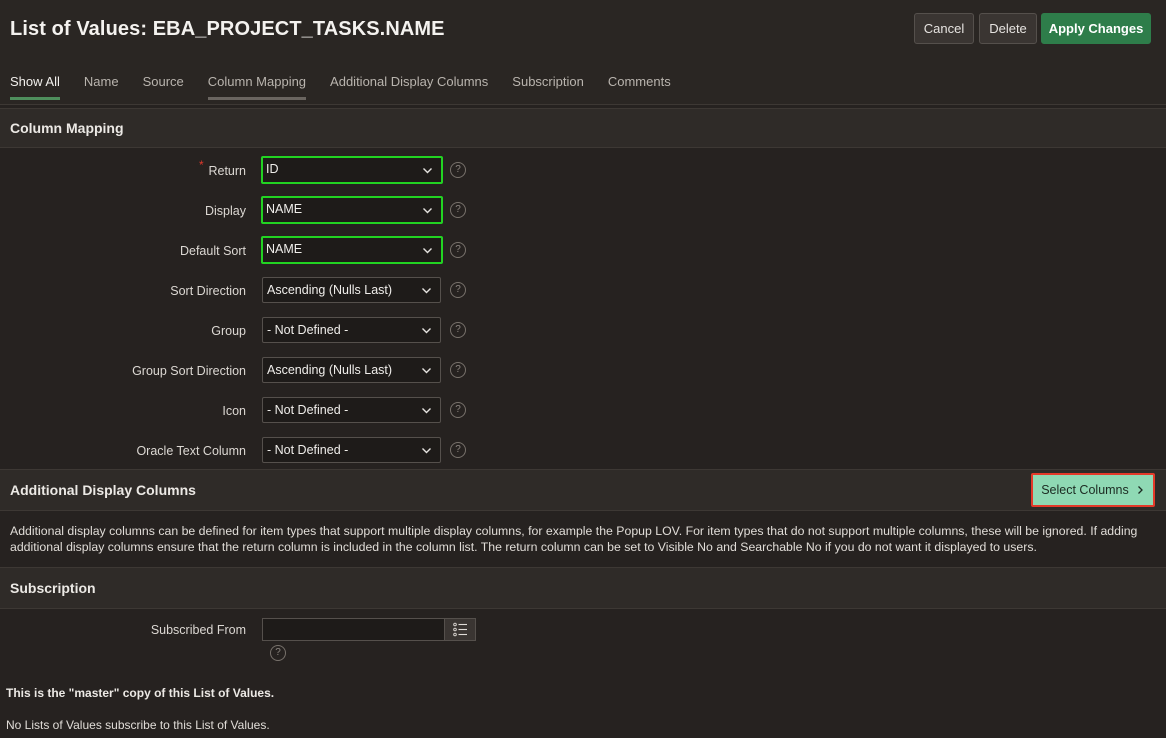 This screenshot has height=738, width=1166. What do you see at coordinates (260, 171) in the screenshot?
I see `return-field-row: * Return ID ?` at bounding box center [260, 171].